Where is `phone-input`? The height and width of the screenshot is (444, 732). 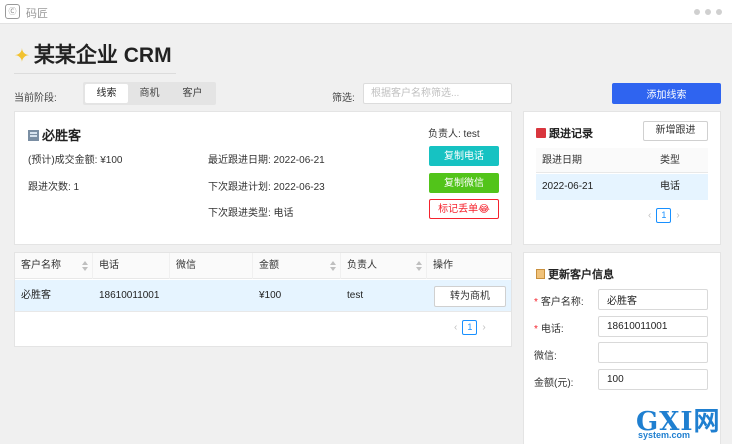 phone-input is located at coordinates (653, 326).